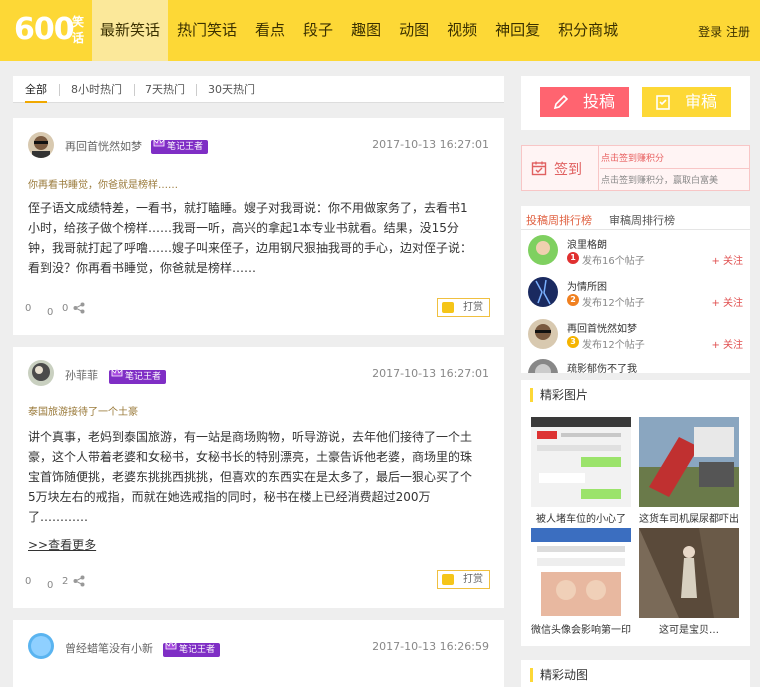 This screenshot has height=687, width=760. I want to click on featured-gifs: 精彩动图, so click(635, 673).